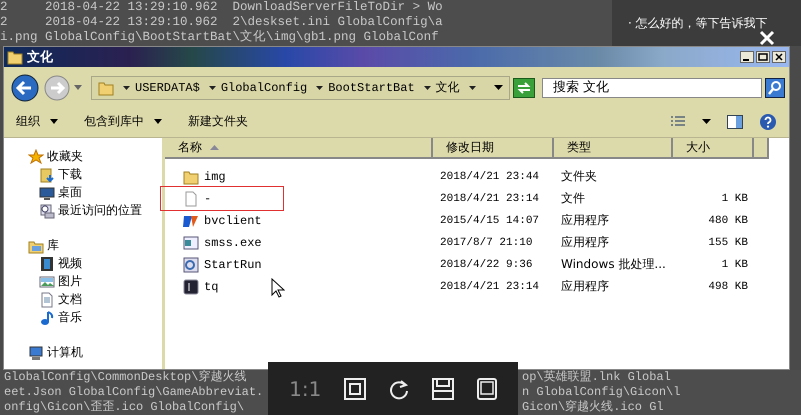 This screenshot has width=801, height=415. Describe the element at coordinates (211, 287) in the screenshot. I see `file-name: tq` at that location.